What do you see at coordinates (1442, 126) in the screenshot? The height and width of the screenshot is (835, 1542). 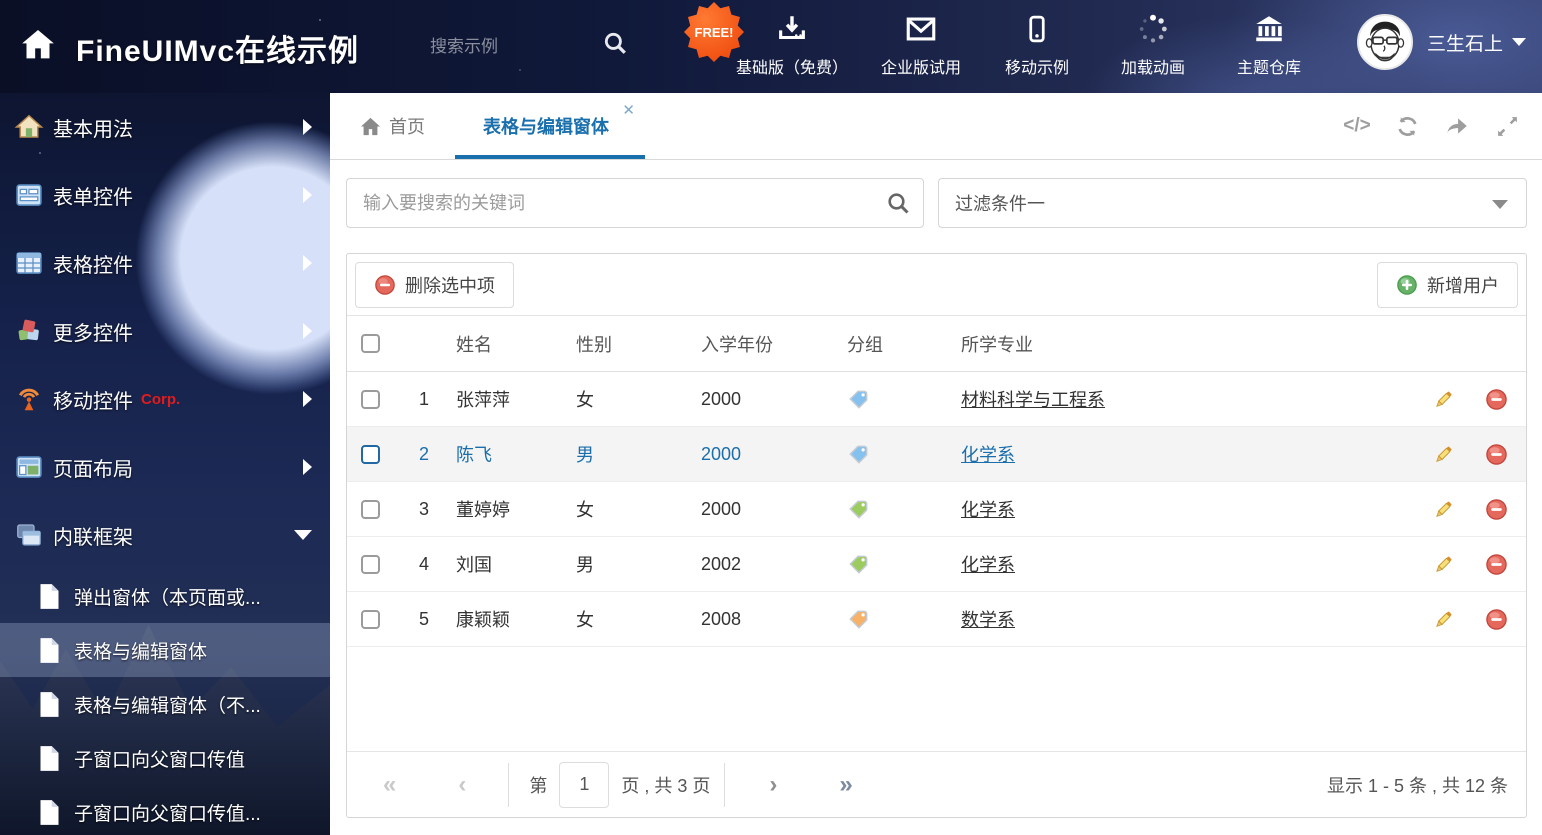 I see `tab-toolbar: </>` at bounding box center [1442, 126].